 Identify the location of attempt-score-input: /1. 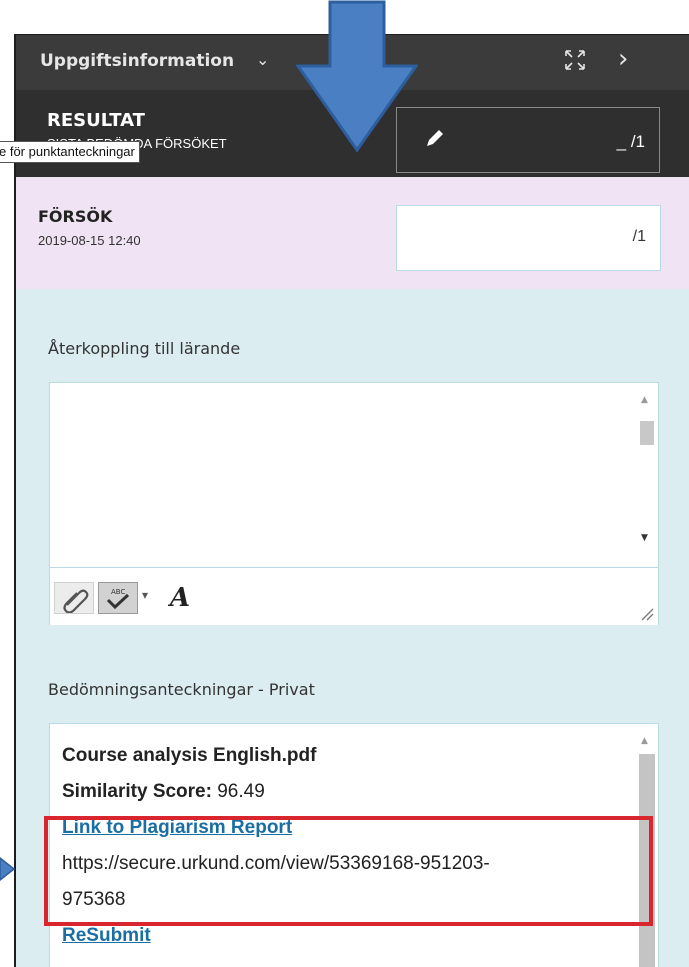
(528, 238).